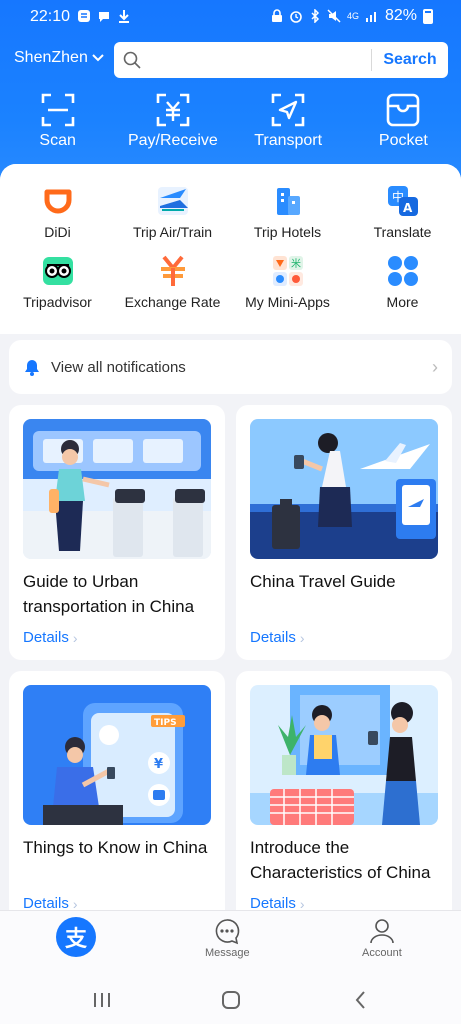 Image resolution: width=461 pixels, height=1024 pixels. I want to click on urban-transport-illustration, so click(117, 489).